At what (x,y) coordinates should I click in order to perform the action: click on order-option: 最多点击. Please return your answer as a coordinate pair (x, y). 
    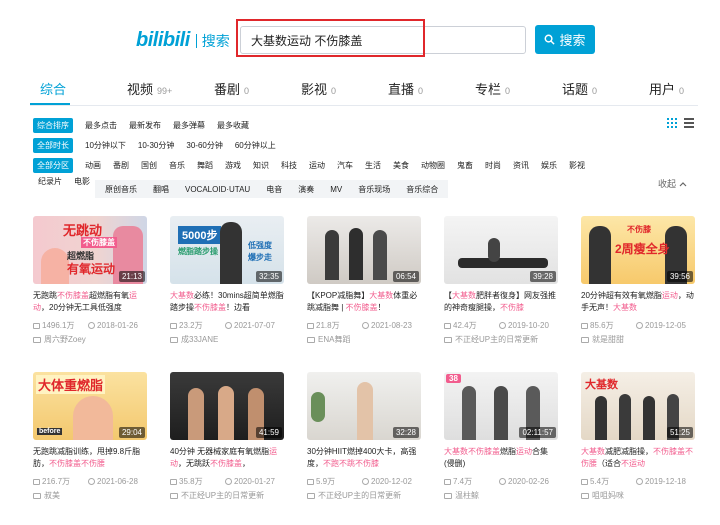
    Looking at the image, I should click on (101, 125).